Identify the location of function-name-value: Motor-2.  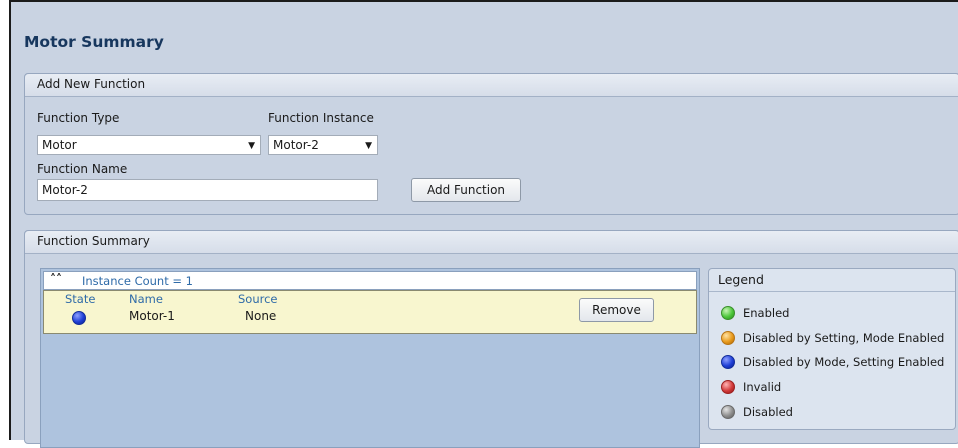
(65, 190).